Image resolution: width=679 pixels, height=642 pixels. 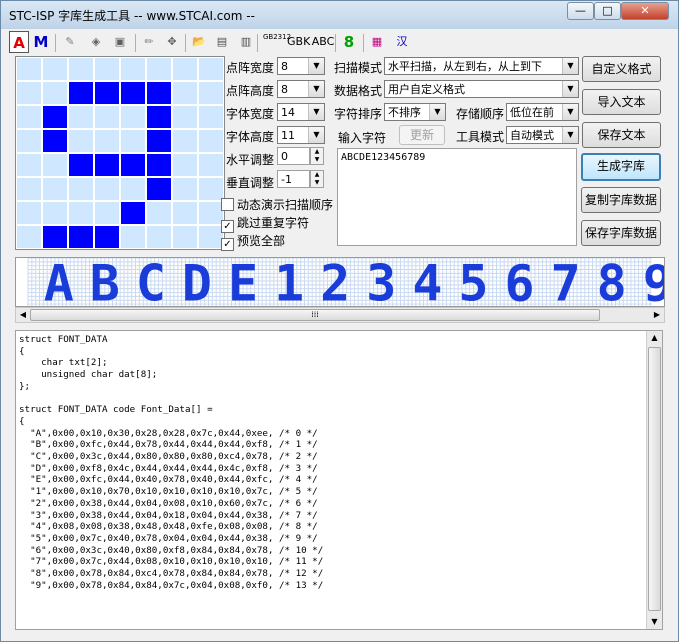 I want to click on chinese-han-button: 汉, so click(x=402, y=42).